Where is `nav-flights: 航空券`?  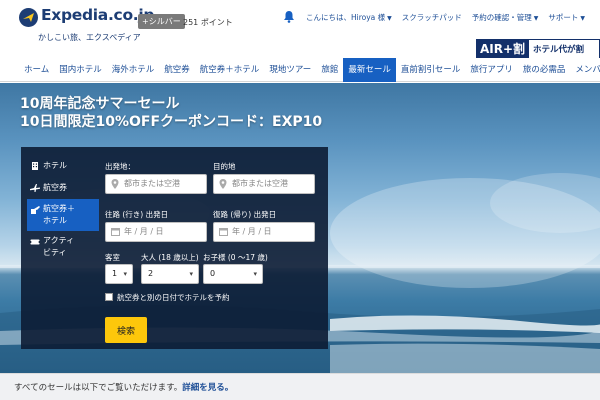
nav-flights: 航空券 is located at coordinates (177, 70).